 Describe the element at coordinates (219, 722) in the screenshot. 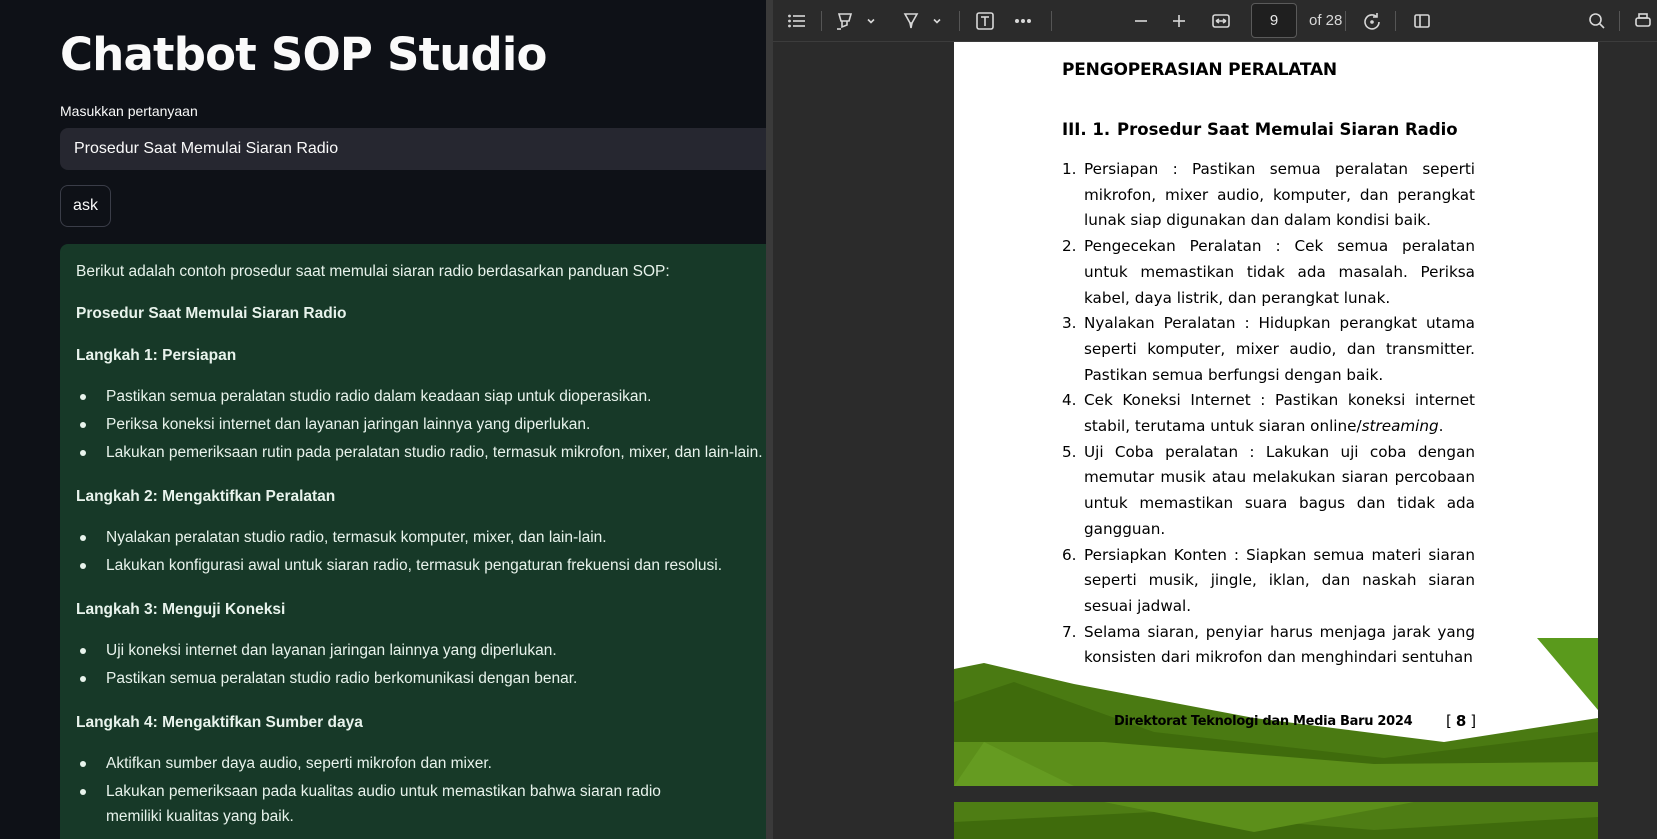

I see `step-title: Langkah 4: Mengaktifkan Sumber daya` at that location.